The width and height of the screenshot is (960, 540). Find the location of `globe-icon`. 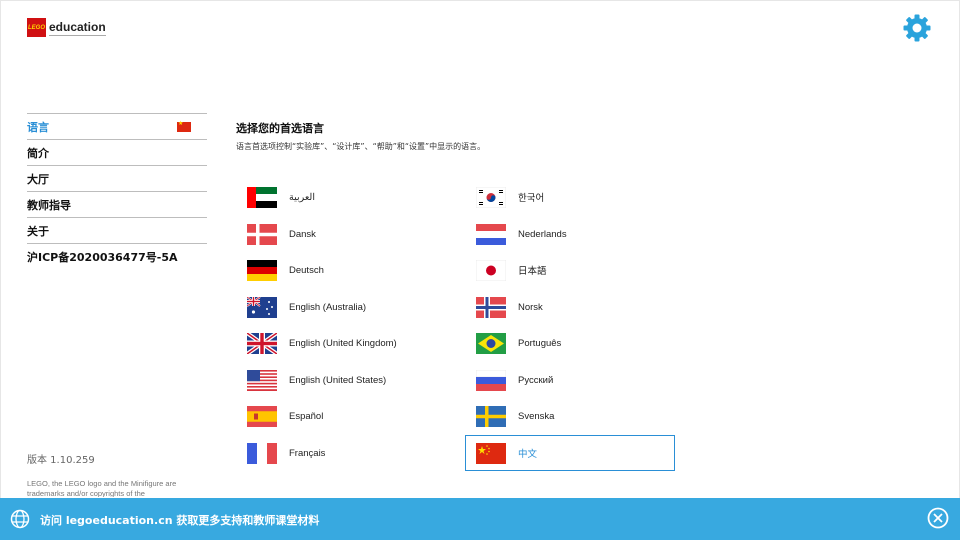

globe-icon is located at coordinates (20, 519).